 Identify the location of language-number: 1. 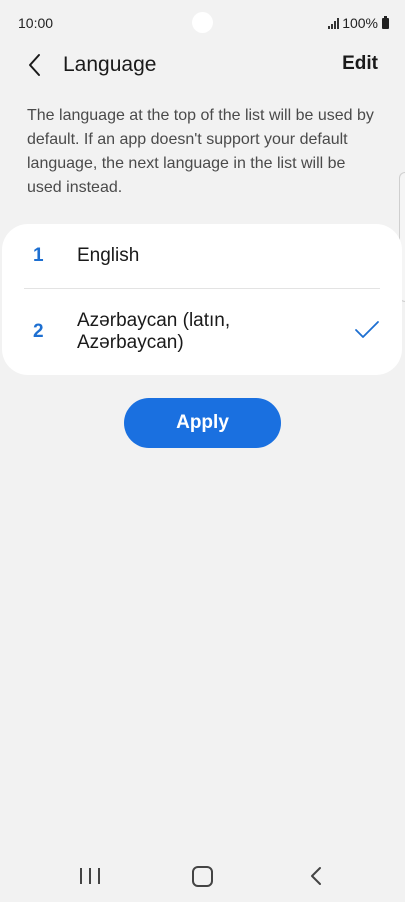
(38, 255).